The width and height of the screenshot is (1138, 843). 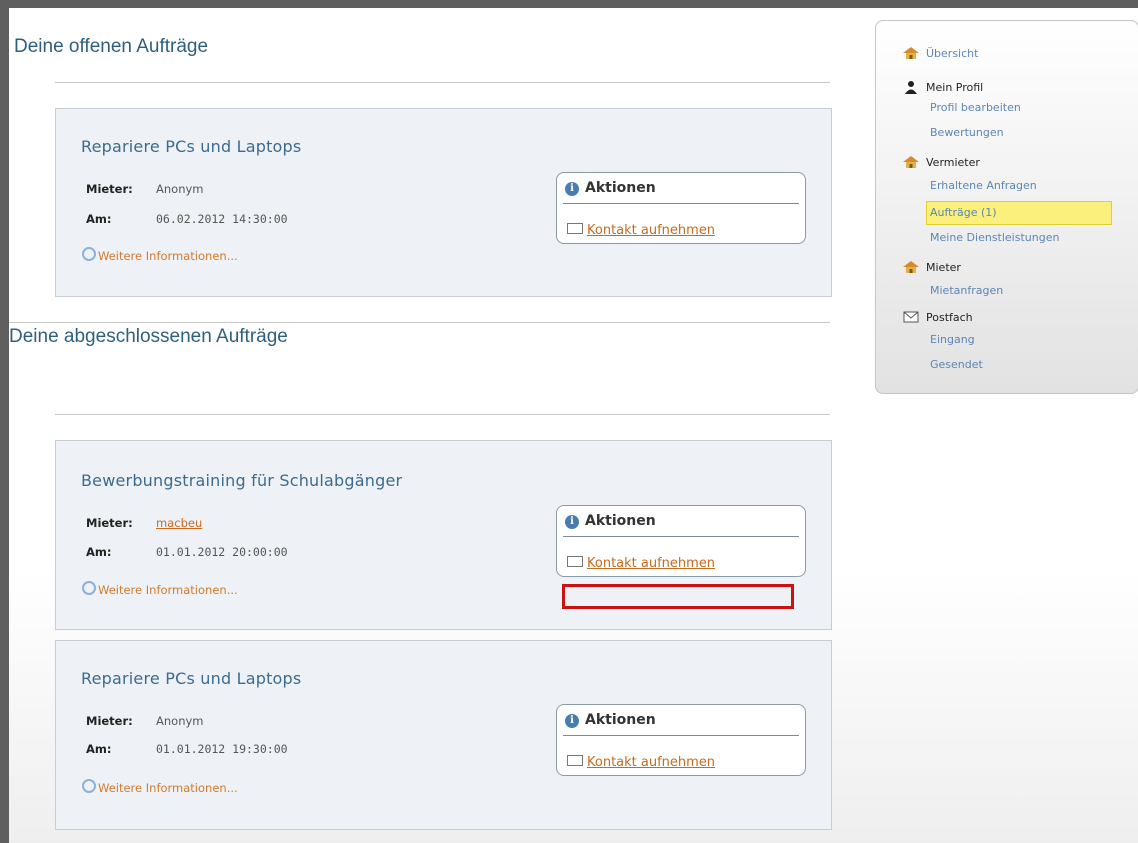 I want to click on sidebar-item-mietanfragen: Mietanfragen, so click(x=966, y=290).